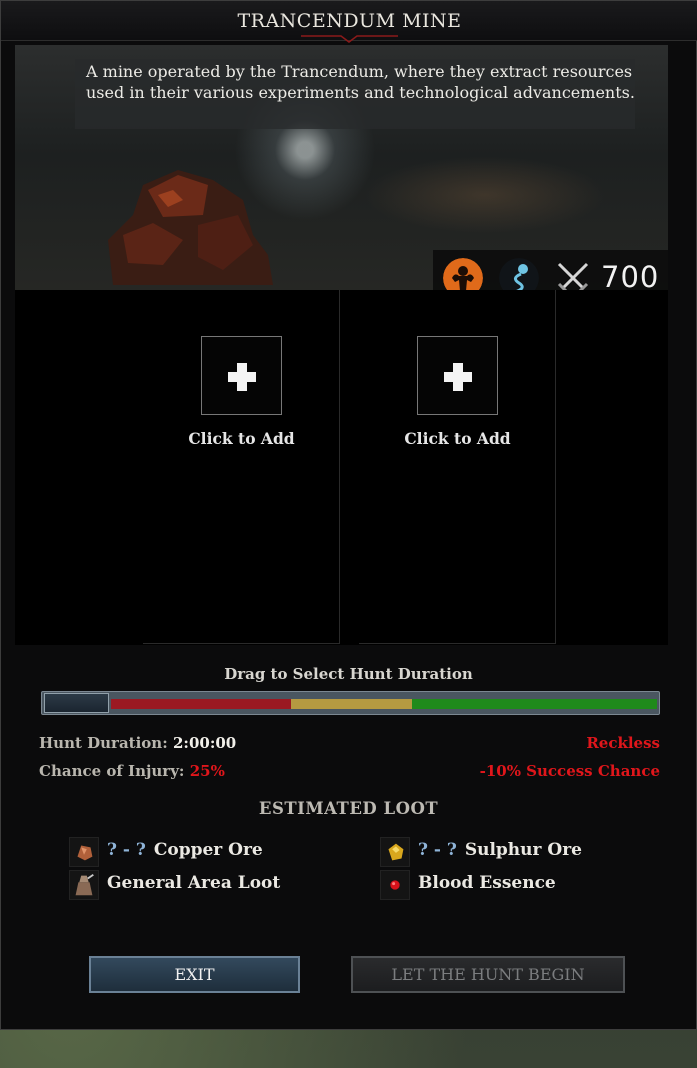 Image resolution: width=697 pixels, height=1068 pixels. Describe the element at coordinates (534, 704) in the screenshot. I see `safe-segment` at that location.